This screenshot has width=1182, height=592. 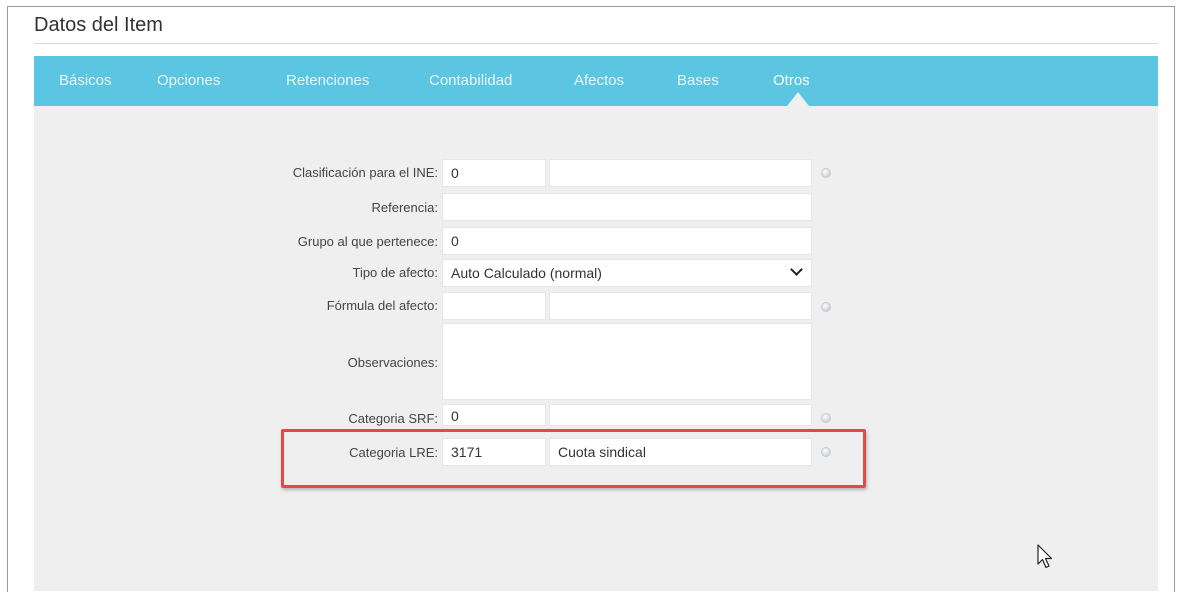 What do you see at coordinates (680, 306) in the screenshot?
I see `formula-desc-input` at bounding box center [680, 306].